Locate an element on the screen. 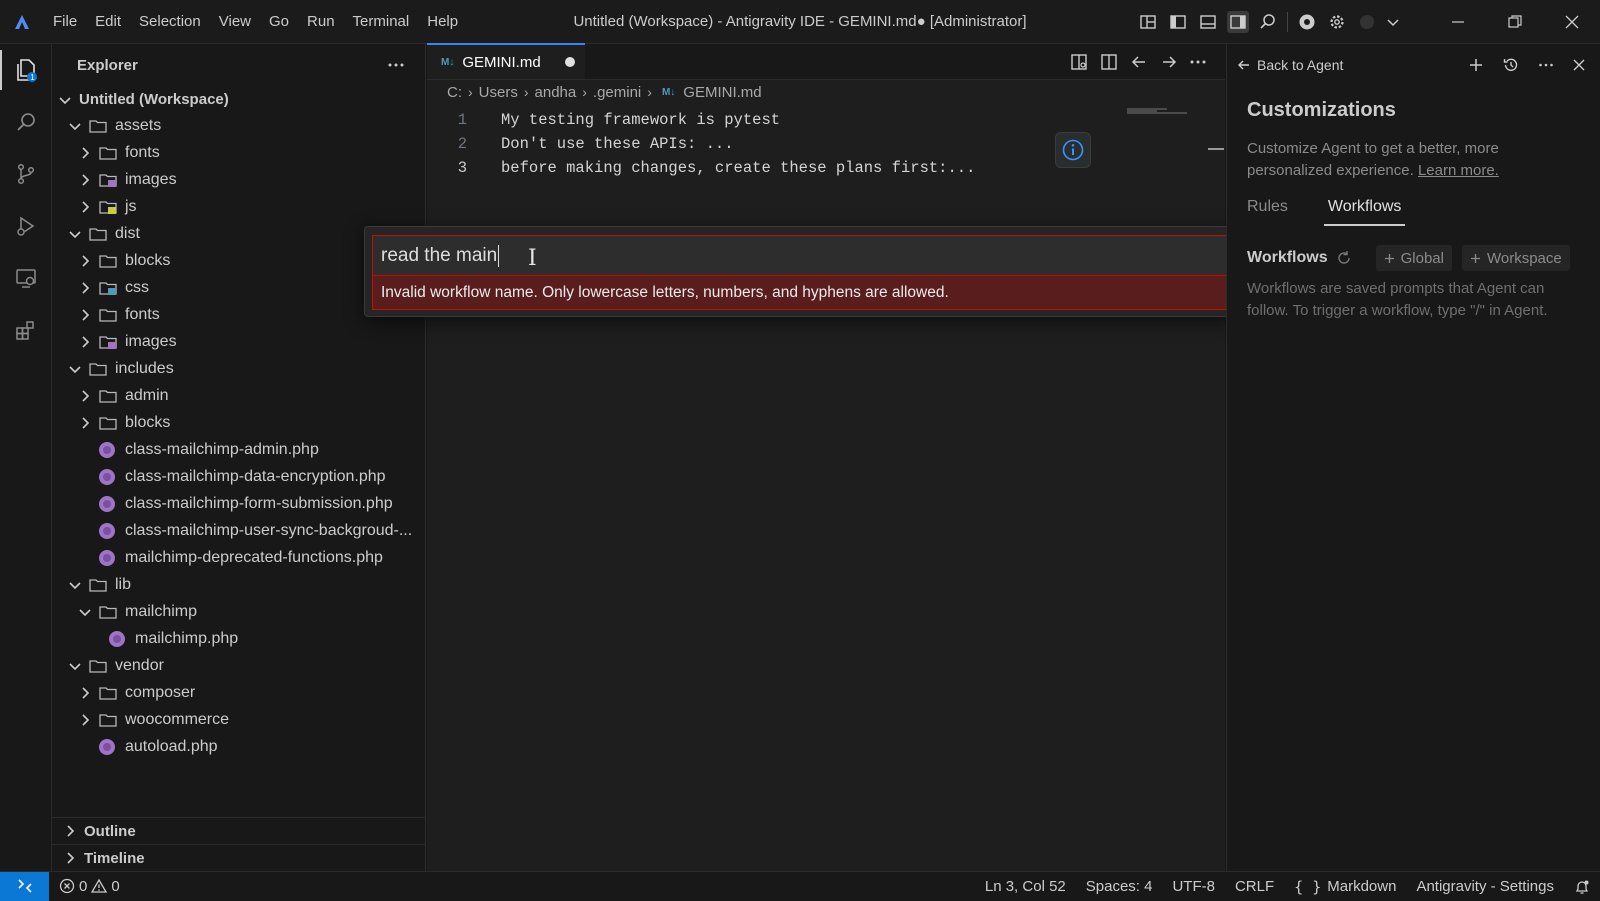 The height and width of the screenshot is (901, 1600). language-mode: { } Markdown is located at coordinates (1345, 887).